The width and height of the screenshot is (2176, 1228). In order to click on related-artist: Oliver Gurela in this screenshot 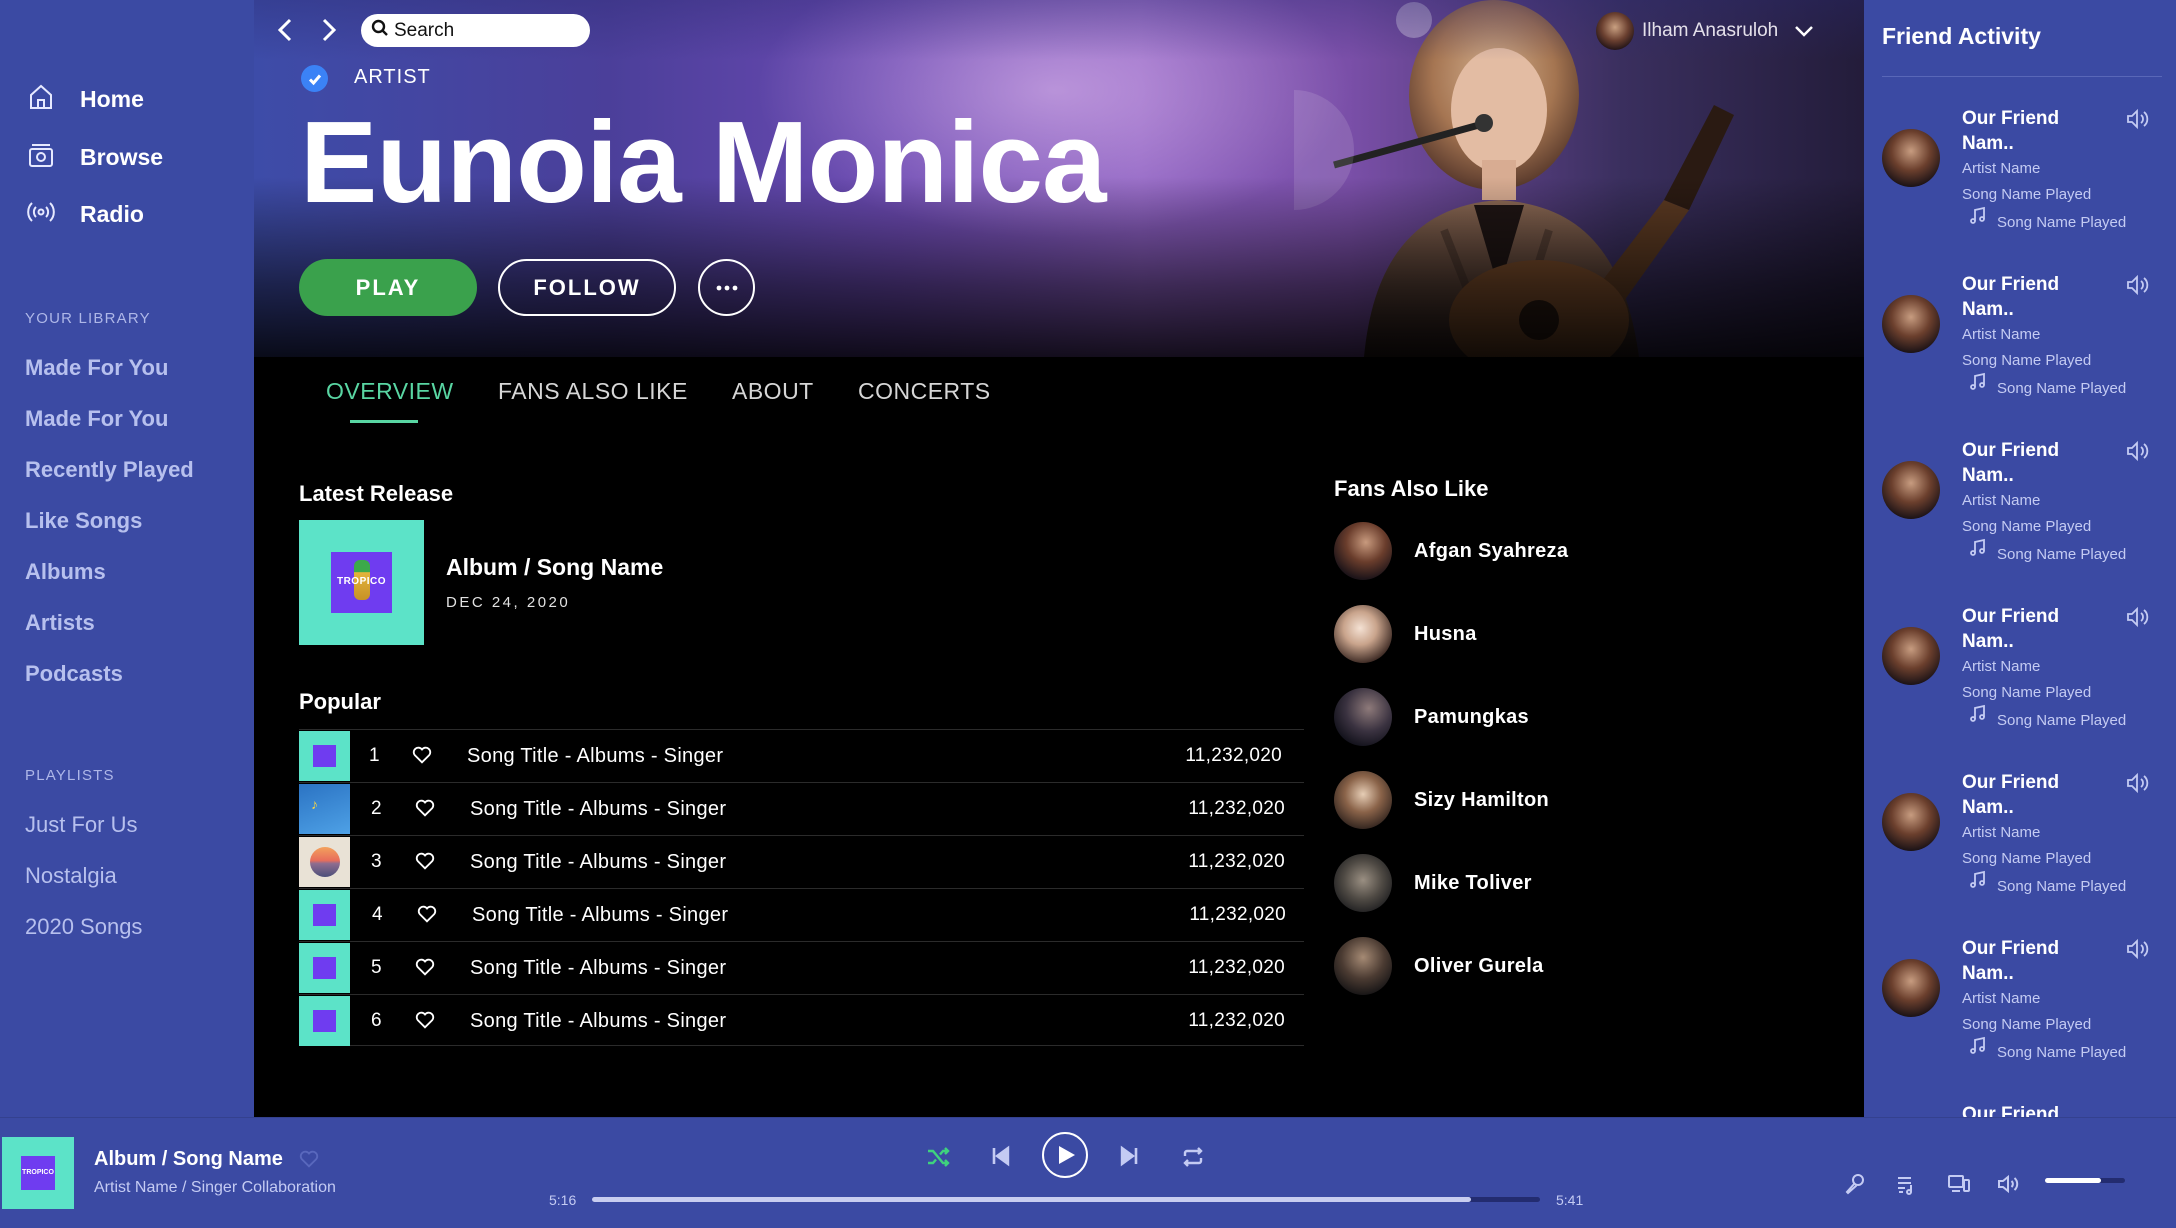, I will do `click(1439, 966)`.